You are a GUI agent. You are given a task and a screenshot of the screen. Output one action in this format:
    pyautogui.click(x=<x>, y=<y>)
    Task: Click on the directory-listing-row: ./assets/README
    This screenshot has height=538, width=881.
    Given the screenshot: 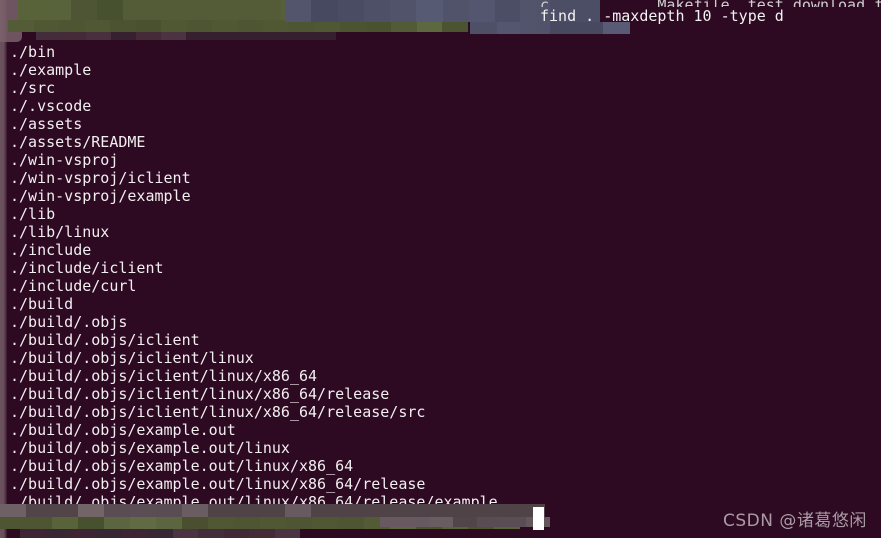 What is the action you would take?
    pyautogui.click(x=78, y=142)
    